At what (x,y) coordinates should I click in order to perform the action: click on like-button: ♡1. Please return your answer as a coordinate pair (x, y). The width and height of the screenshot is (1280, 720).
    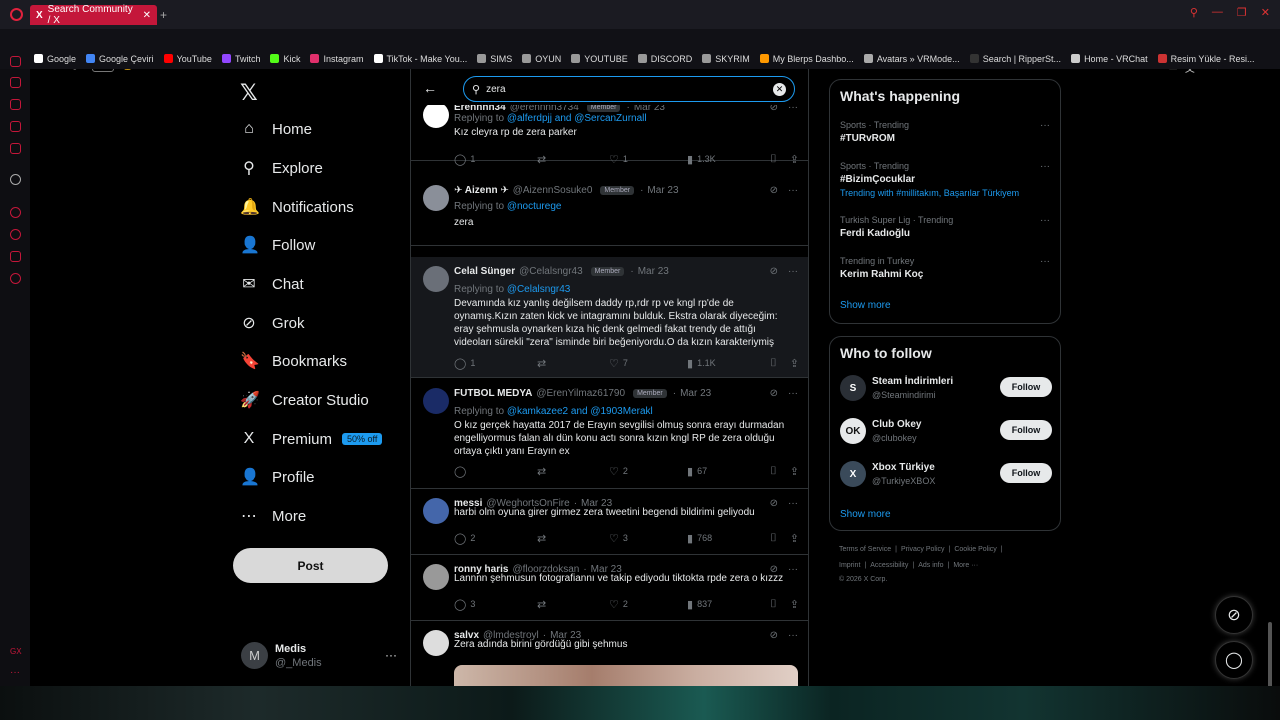
    Looking at the image, I should click on (648, 159).